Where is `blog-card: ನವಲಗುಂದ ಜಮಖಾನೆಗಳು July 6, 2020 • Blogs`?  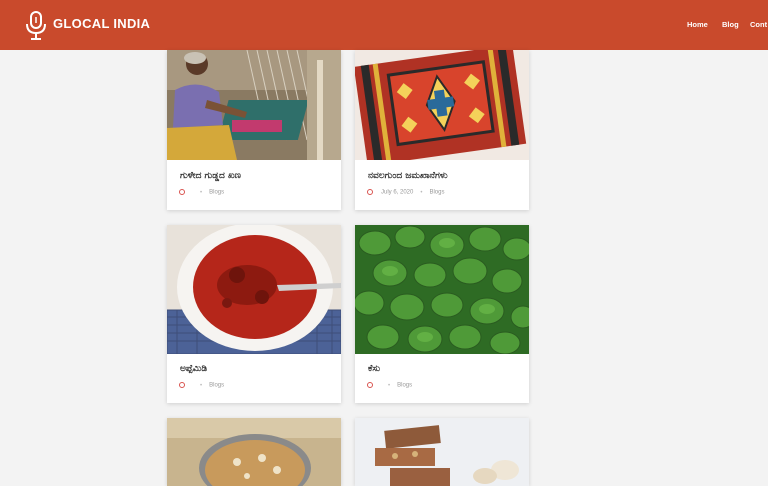
blog-card: ನವಲಗುಂದ ಜಮಖಾನೆಗಳು July 6, 2020 • Blogs is located at coordinates (442, 130).